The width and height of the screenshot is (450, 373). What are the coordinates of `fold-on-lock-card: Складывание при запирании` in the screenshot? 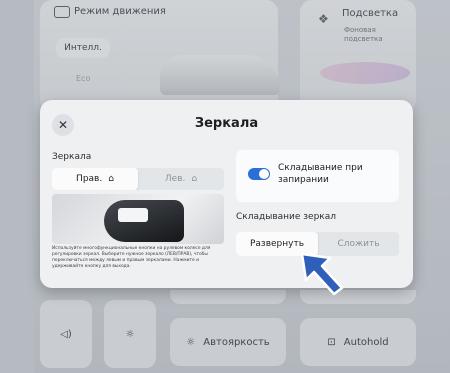 It's located at (317, 176).